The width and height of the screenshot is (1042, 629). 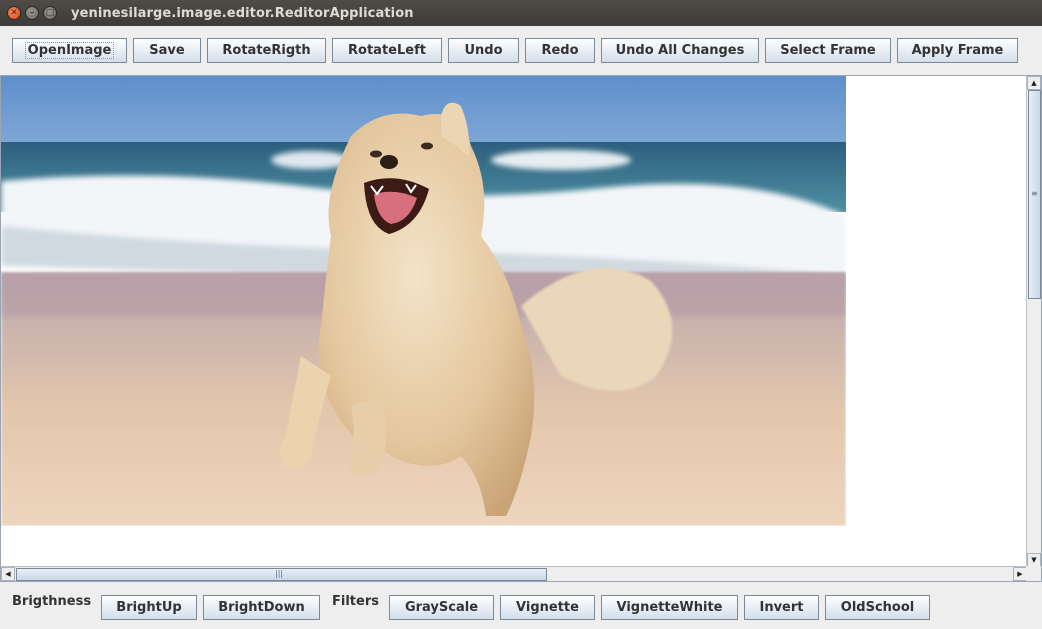 I want to click on undo-button: Undo, so click(x=483, y=50).